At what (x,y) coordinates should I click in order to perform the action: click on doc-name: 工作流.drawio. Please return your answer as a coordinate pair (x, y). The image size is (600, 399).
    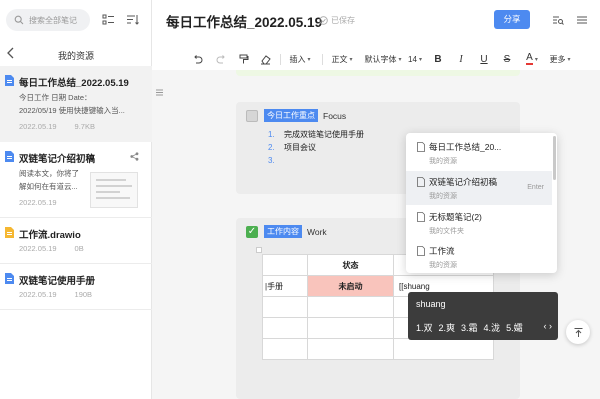
    Looking at the image, I should click on (50, 235).